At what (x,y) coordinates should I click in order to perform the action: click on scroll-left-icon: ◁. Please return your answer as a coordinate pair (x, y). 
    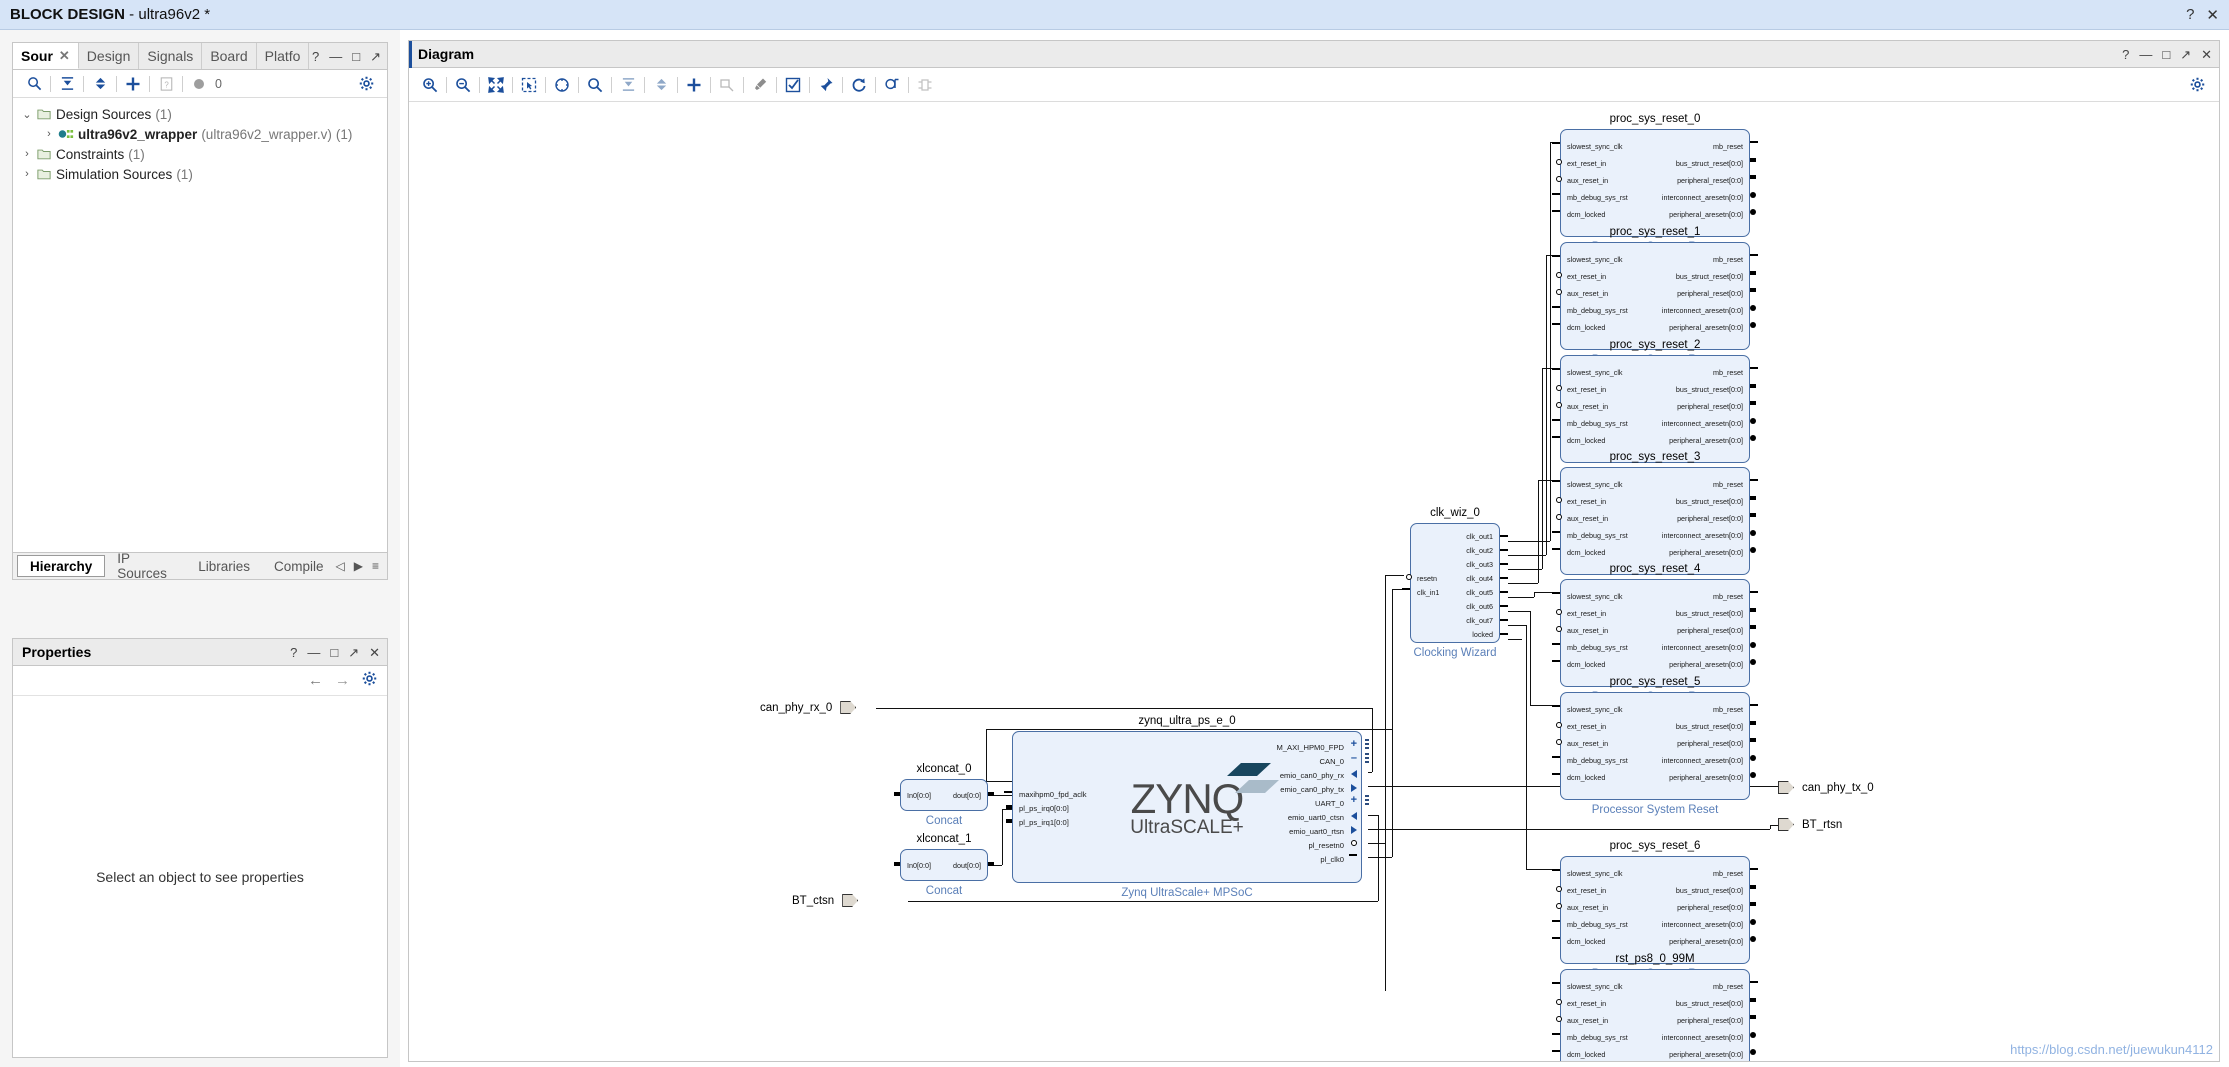
    Looking at the image, I should click on (340, 566).